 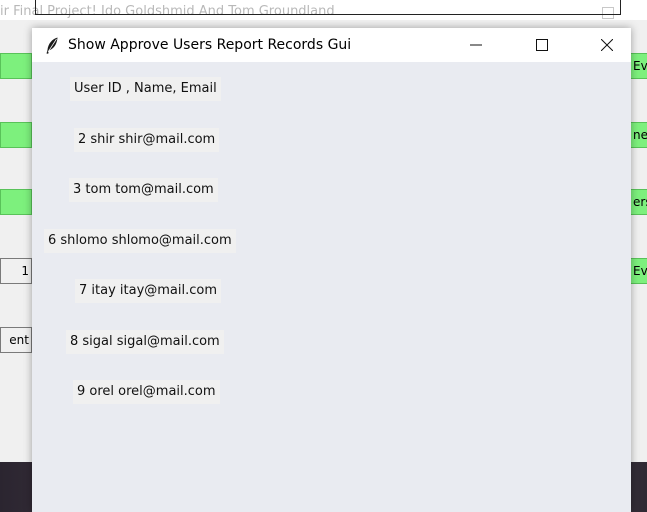 What do you see at coordinates (140, 241) in the screenshot?
I see `record-label: 6 shlomo shlomo@mail.com` at bounding box center [140, 241].